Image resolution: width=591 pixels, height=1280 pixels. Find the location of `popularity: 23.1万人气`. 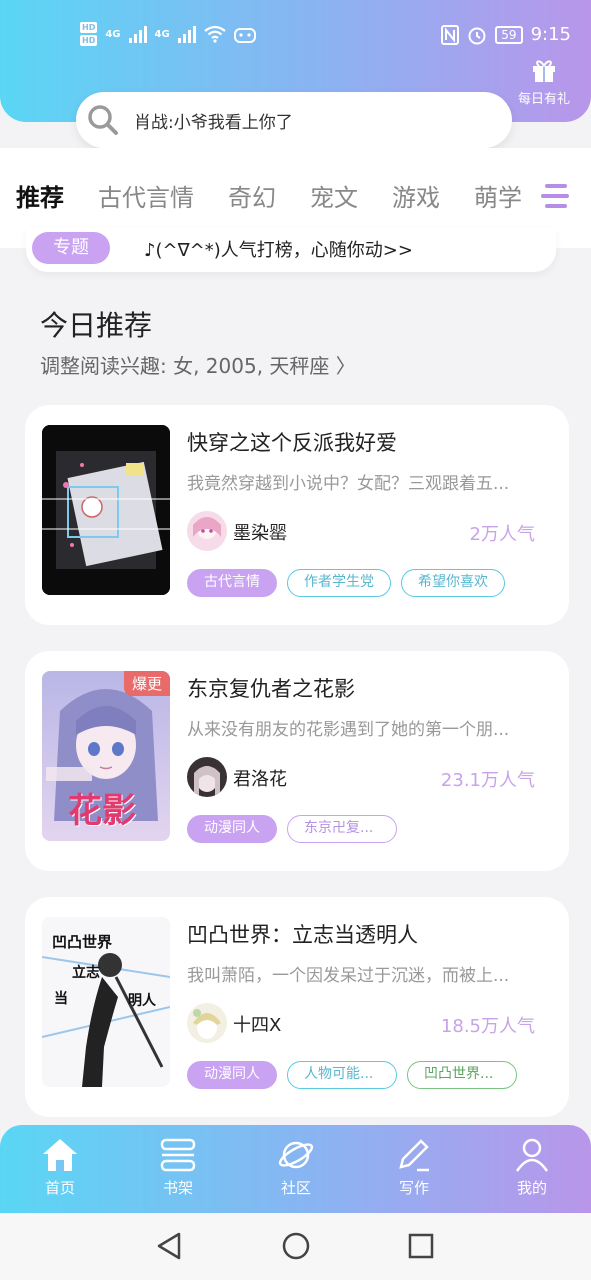

popularity: 23.1万人气 is located at coordinates (487, 780).